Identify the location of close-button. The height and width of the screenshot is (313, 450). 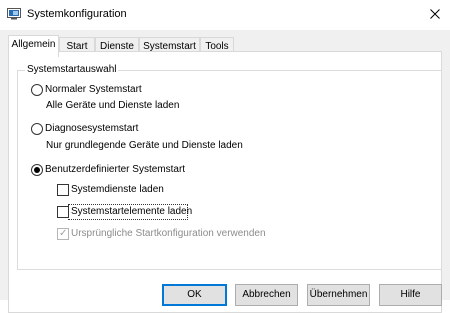
(435, 14).